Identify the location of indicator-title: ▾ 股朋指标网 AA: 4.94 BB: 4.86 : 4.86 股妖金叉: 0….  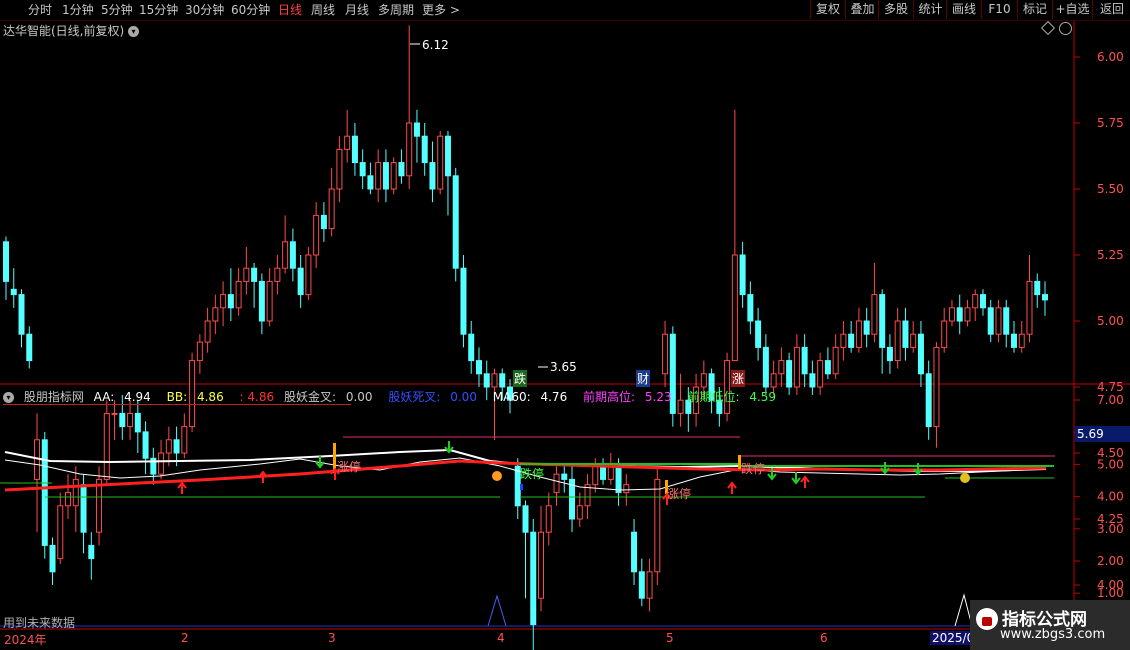
(395, 396).